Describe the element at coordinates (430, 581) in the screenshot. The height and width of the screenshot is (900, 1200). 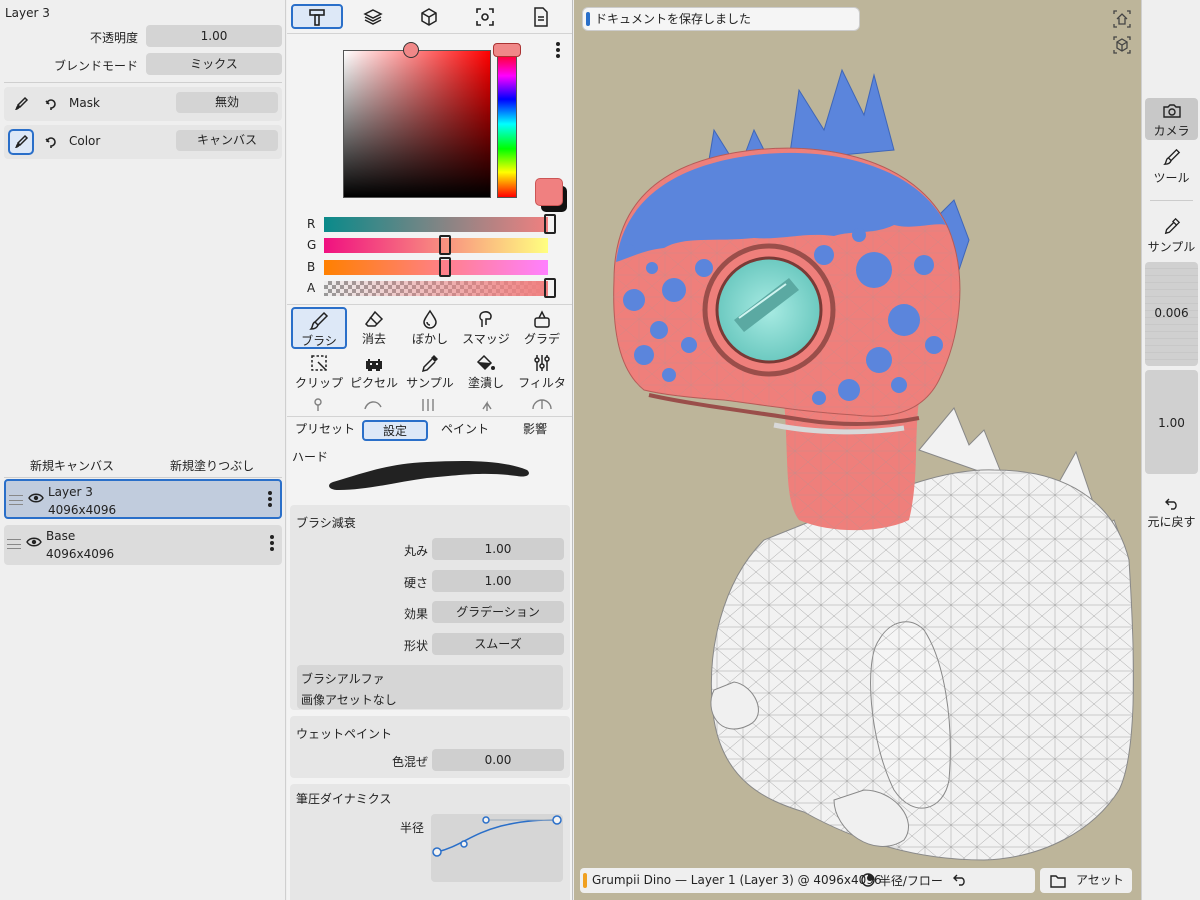
I see `hardness-row: 硬さ 1.00` at that location.